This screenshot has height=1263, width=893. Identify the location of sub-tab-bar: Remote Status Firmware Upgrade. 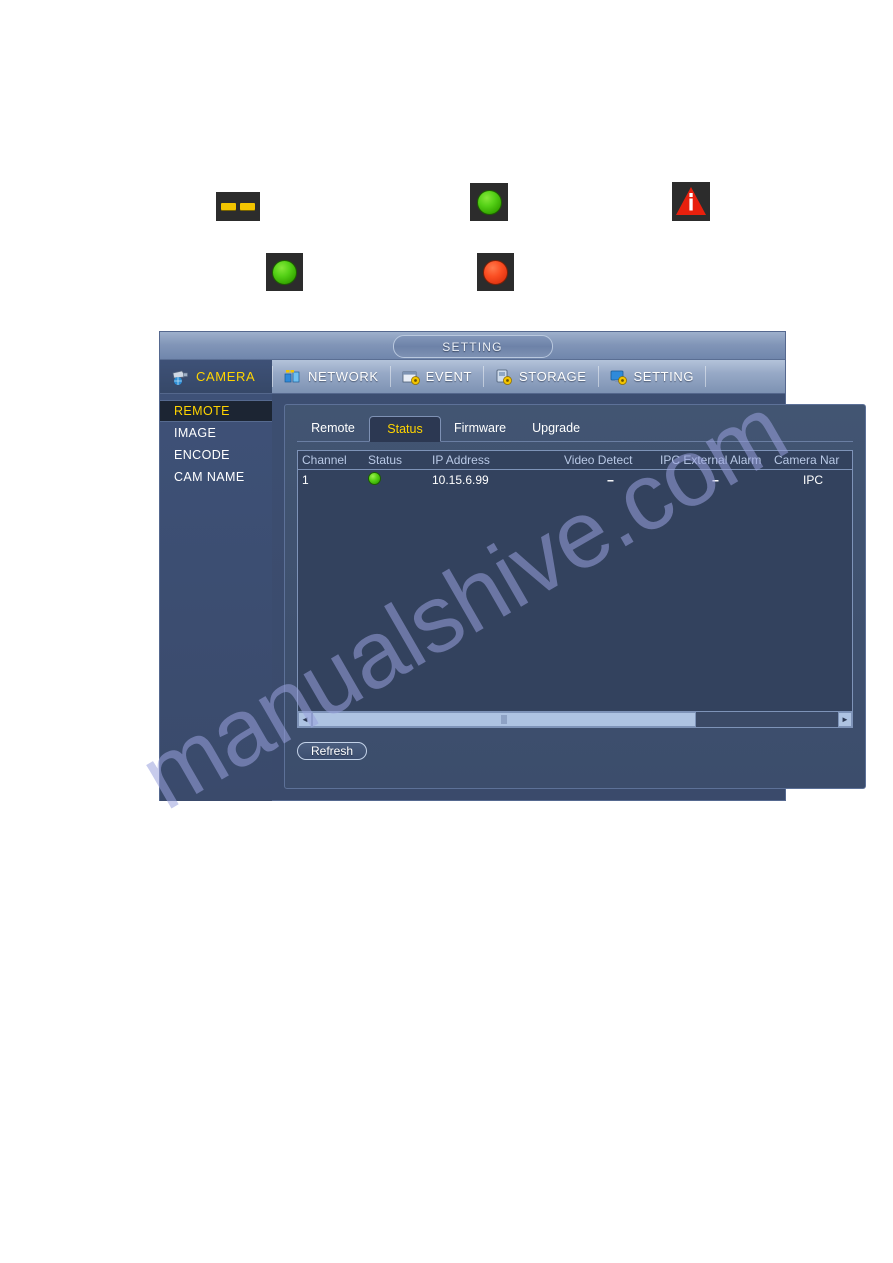
(575, 427).